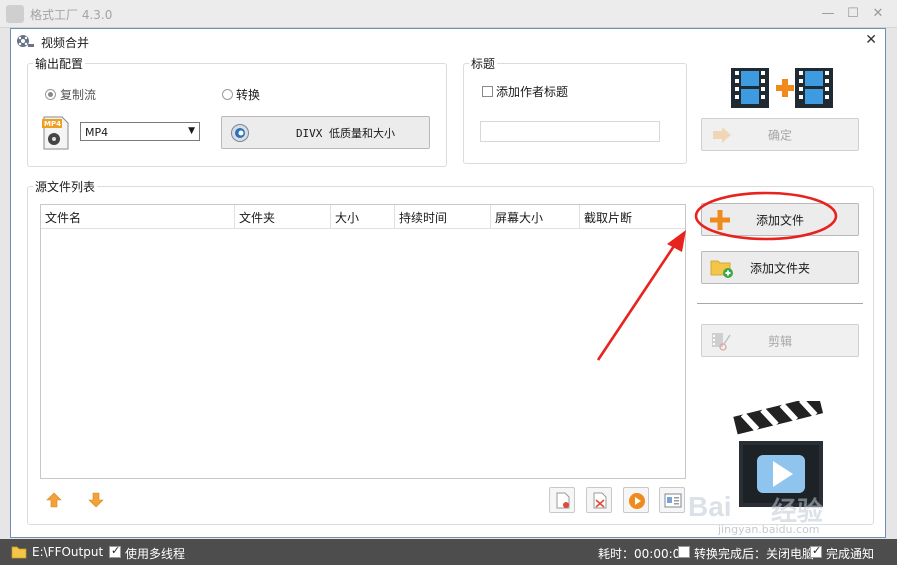 The height and width of the screenshot is (565, 897). I want to click on confirm-button-label: 确定, so click(779, 135).